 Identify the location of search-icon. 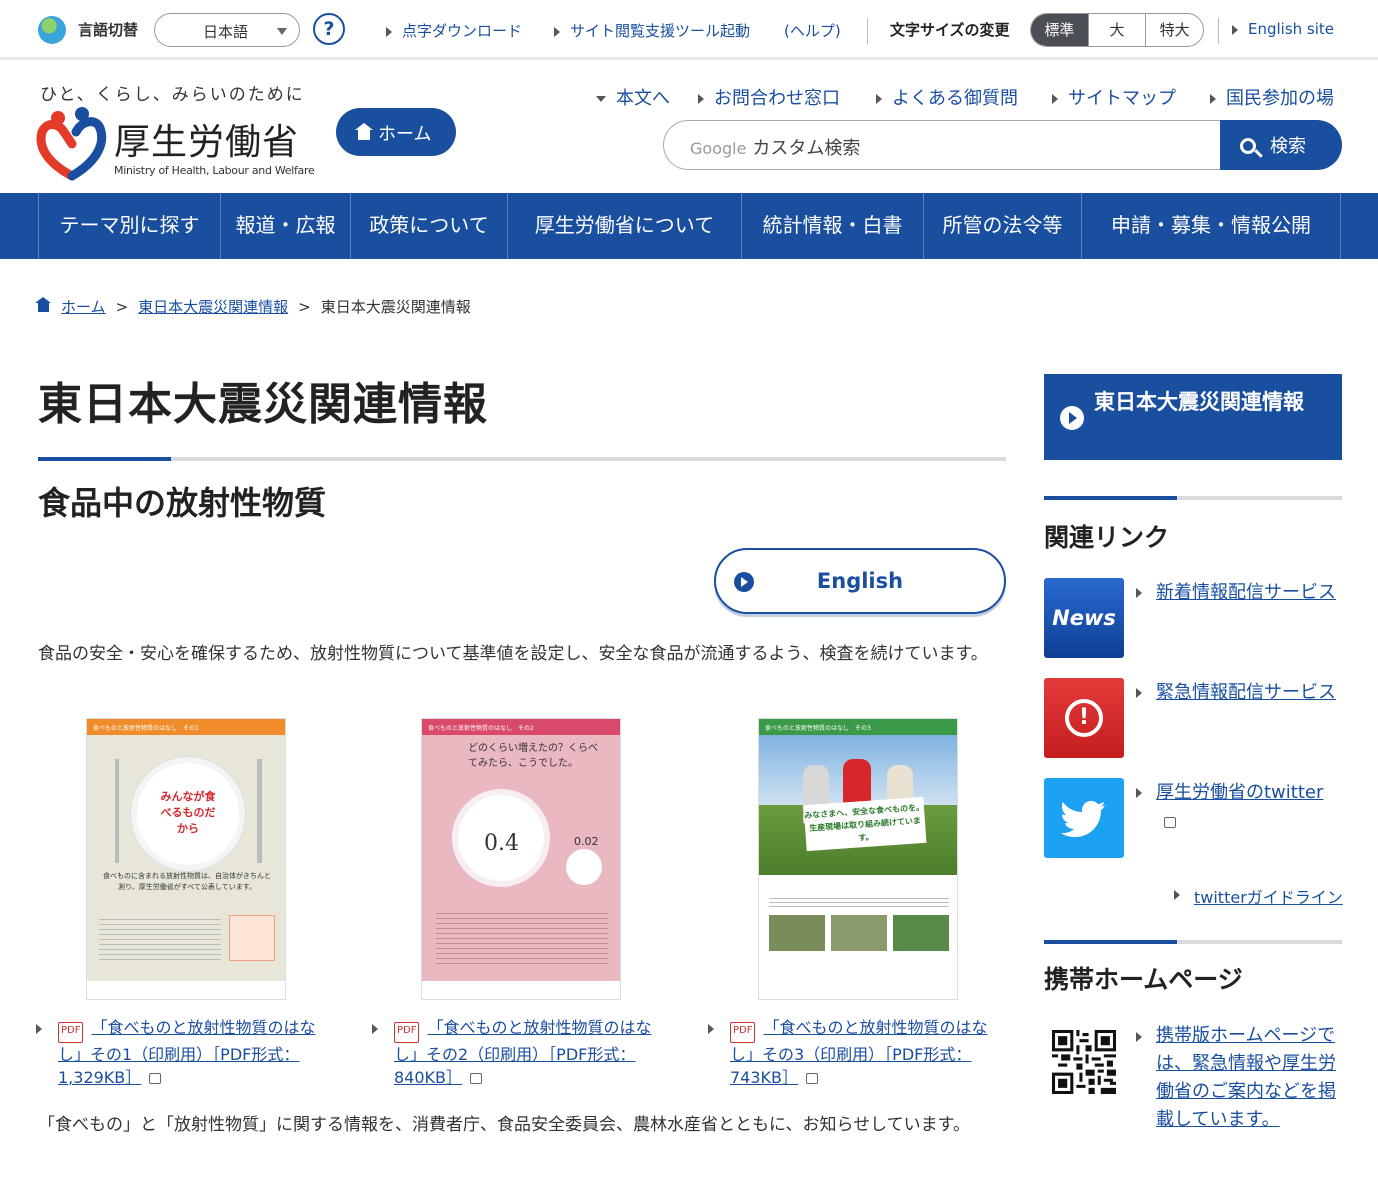
(1248, 146).